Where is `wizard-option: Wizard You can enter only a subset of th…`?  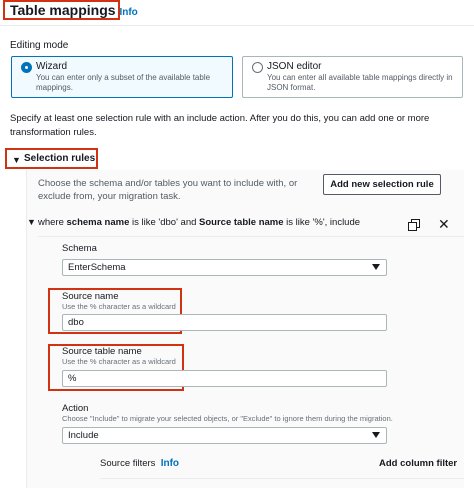 wizard-option: Wizard You can enter only a subset of th… is located at coordinates (122, 77).